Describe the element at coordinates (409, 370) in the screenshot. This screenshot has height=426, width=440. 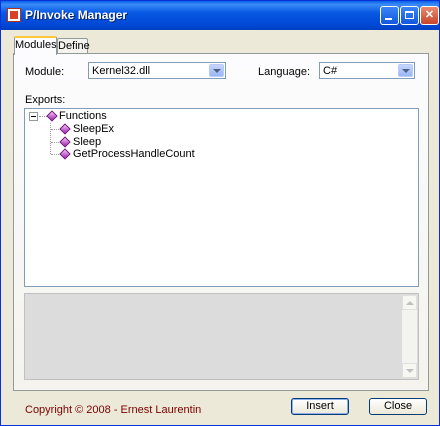
I see `scroll-down-icon` at that location.